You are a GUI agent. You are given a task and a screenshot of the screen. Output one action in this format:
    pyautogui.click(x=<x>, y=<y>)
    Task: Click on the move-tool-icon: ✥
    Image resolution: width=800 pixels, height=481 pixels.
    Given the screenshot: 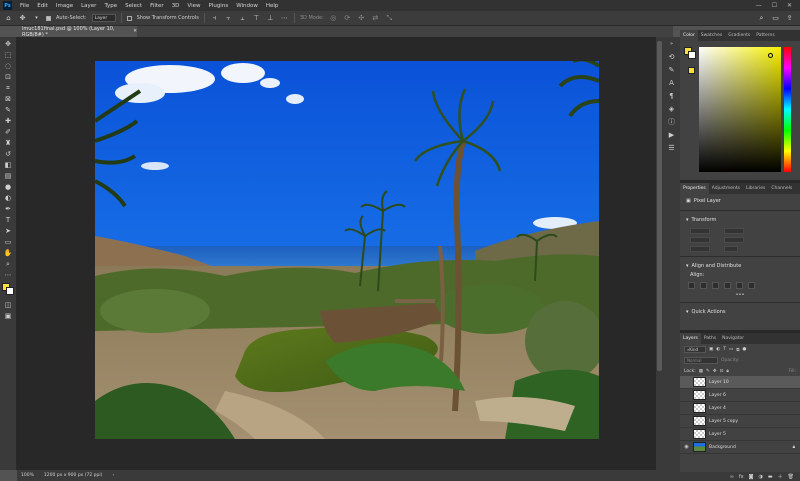 What is the action you would take?
    pyautogui.click(x=22, y=18)
    